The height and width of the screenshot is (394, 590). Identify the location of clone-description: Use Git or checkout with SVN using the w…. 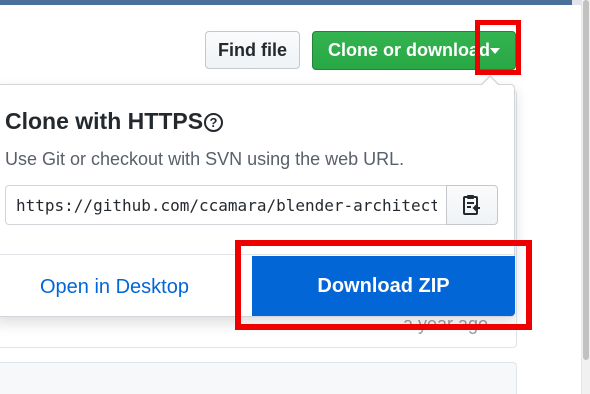
(205, 159).